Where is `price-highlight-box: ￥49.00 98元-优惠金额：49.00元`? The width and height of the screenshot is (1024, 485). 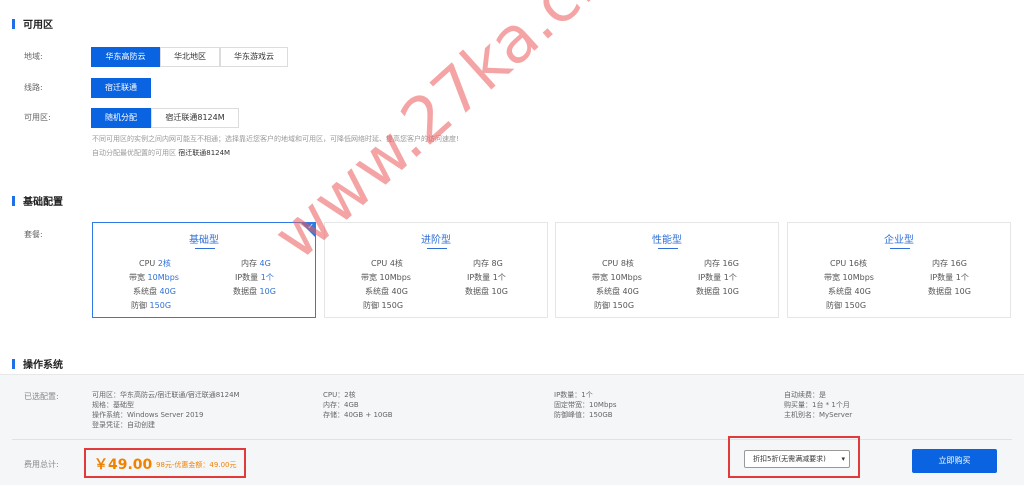
price-highlight-box: ￥49.00 98元-优惠金额：49.00元 is located at coordinates (165, 463).